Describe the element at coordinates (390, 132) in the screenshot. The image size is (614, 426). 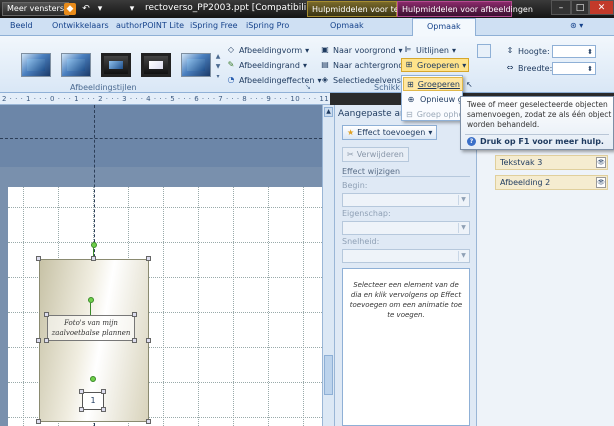
I see `effect-toevoegen-button: ★ Effect toevoegen ▾` at that location.